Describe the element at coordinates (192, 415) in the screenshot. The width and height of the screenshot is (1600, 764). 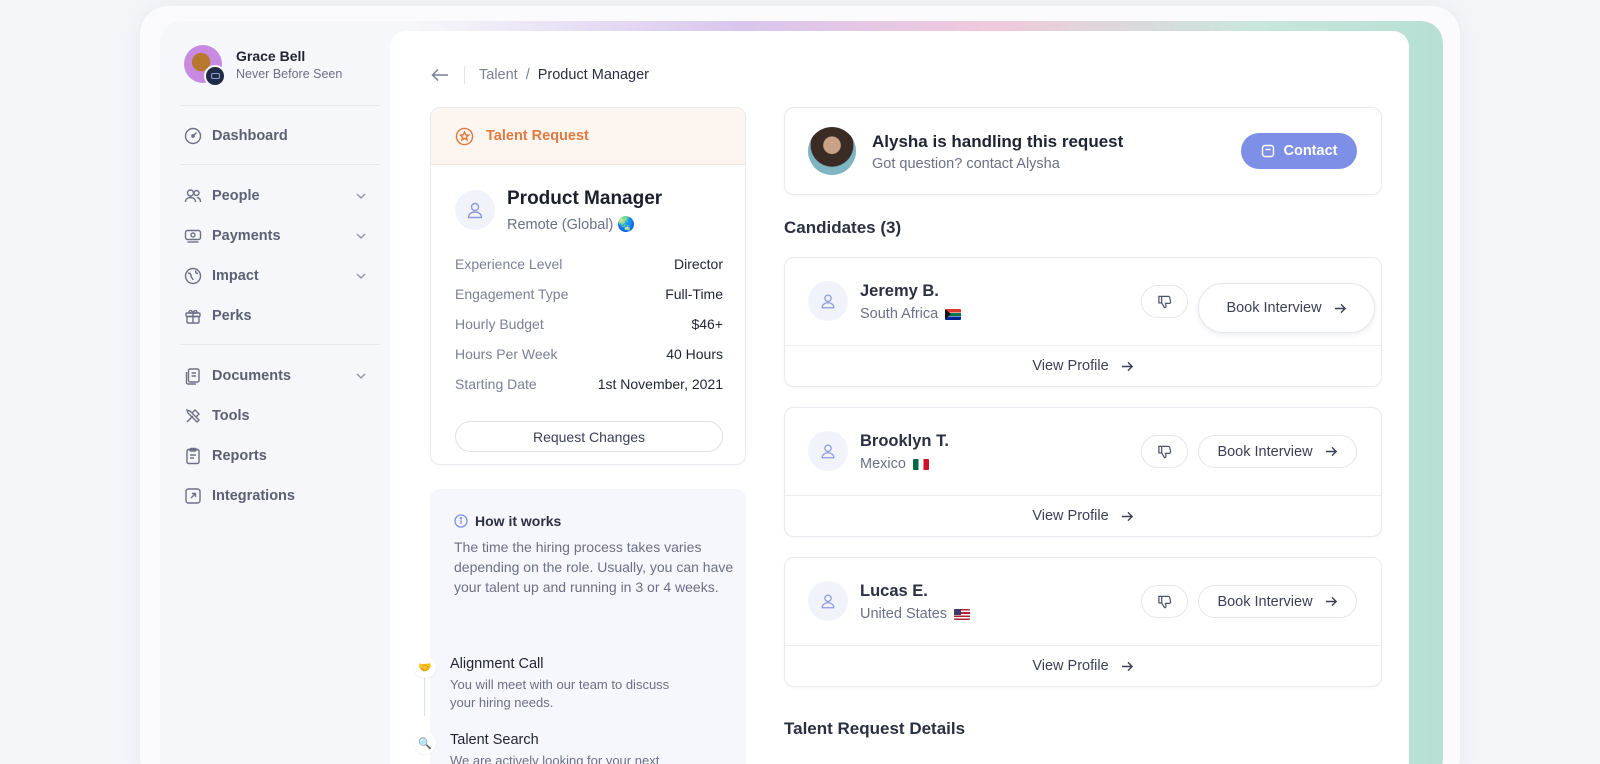
I see `tools-icon` at that location.